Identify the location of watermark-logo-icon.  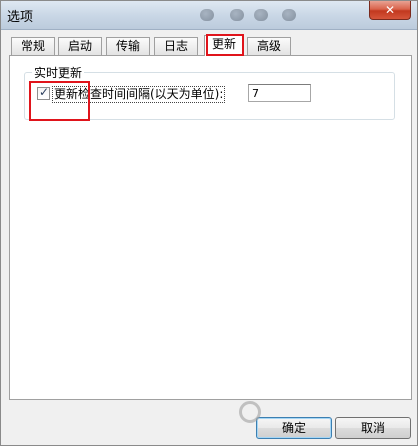
(250, 412).